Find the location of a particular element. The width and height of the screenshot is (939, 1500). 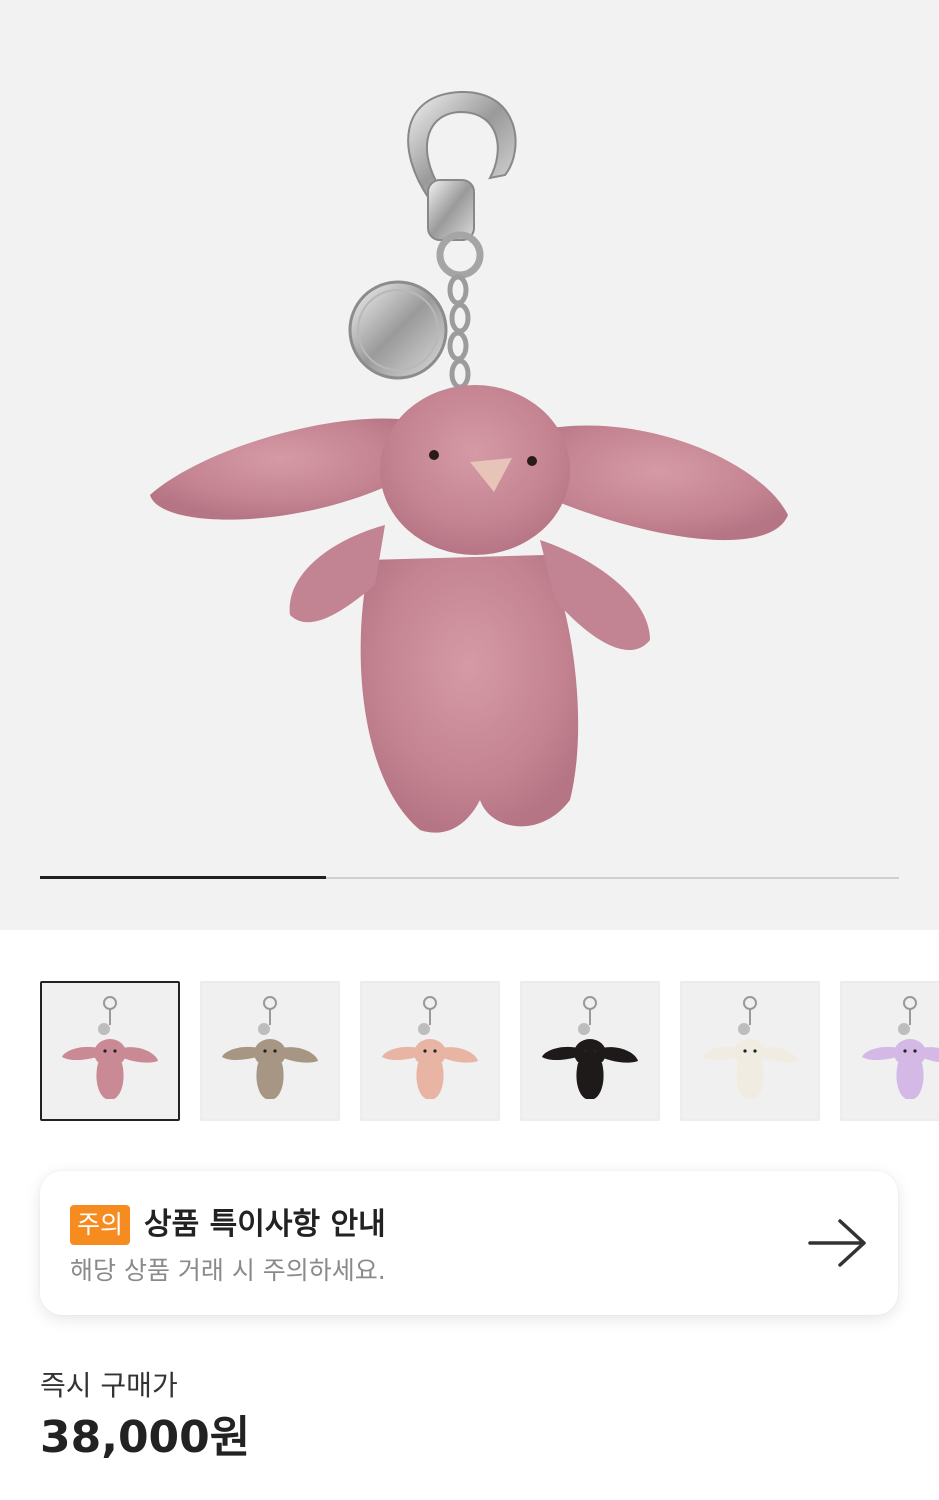

notice-subtitle: 해당 상품 거래 시 주의하세요. is located at coordinates (228, 1270).